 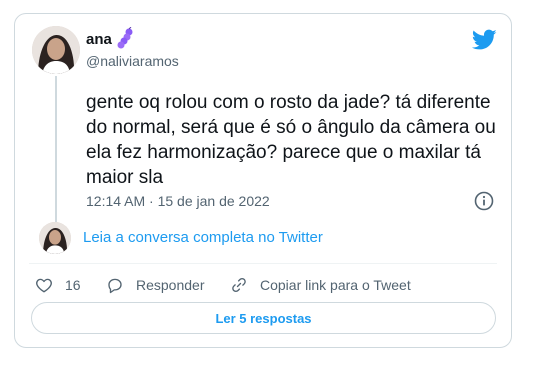 What do you see at coordinates (335, 285) in the screenshot?
I see `copy-link-label: Copiar link para o Tweet` at bounding box center [335, 285].